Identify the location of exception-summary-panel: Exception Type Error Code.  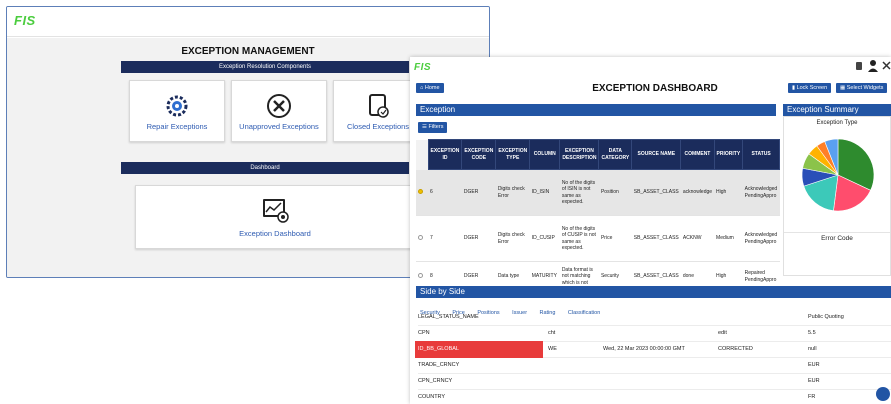
(837, 196).